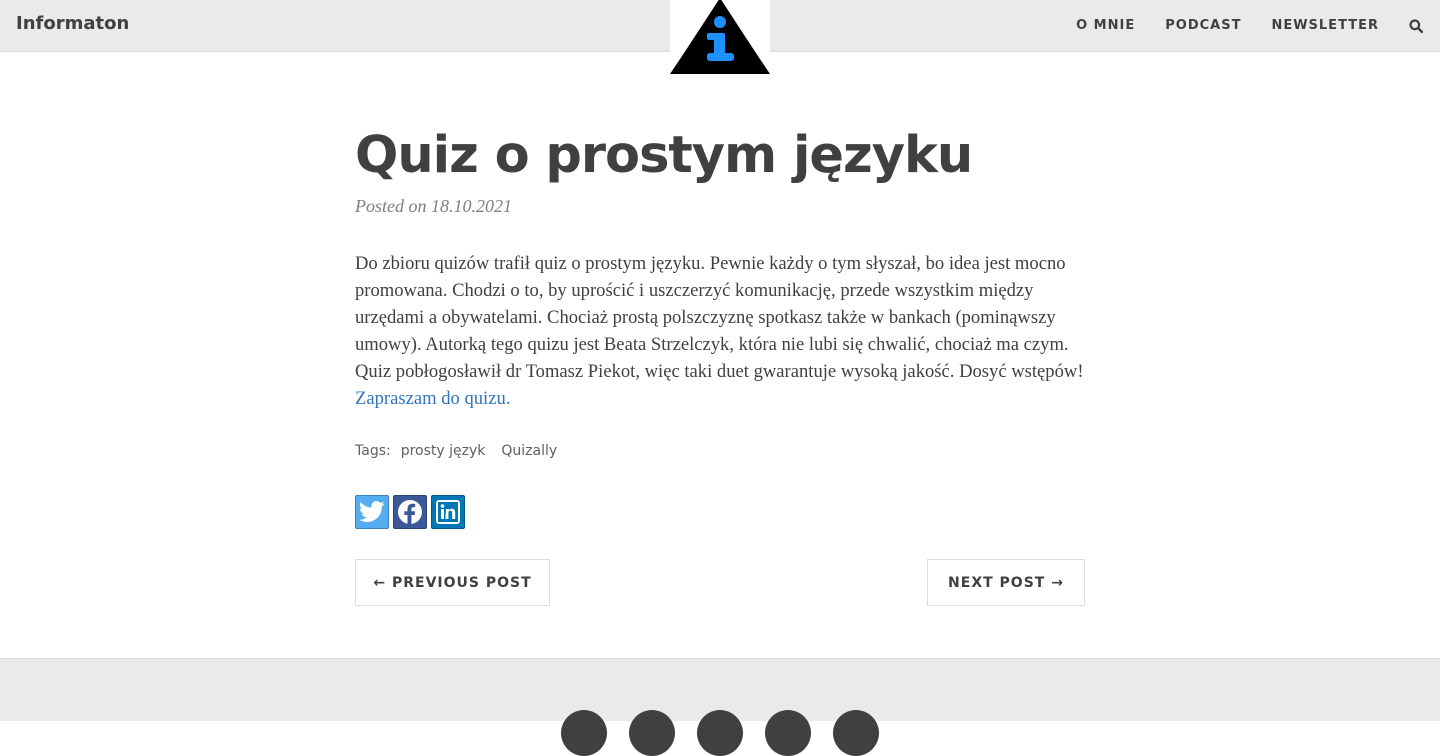 The height and width of the screenshot is (756, 1440). Describe the element at coordinates (433, 206) in the screenshot. I see `post-date: Posted on 18.10.2021` at that location.